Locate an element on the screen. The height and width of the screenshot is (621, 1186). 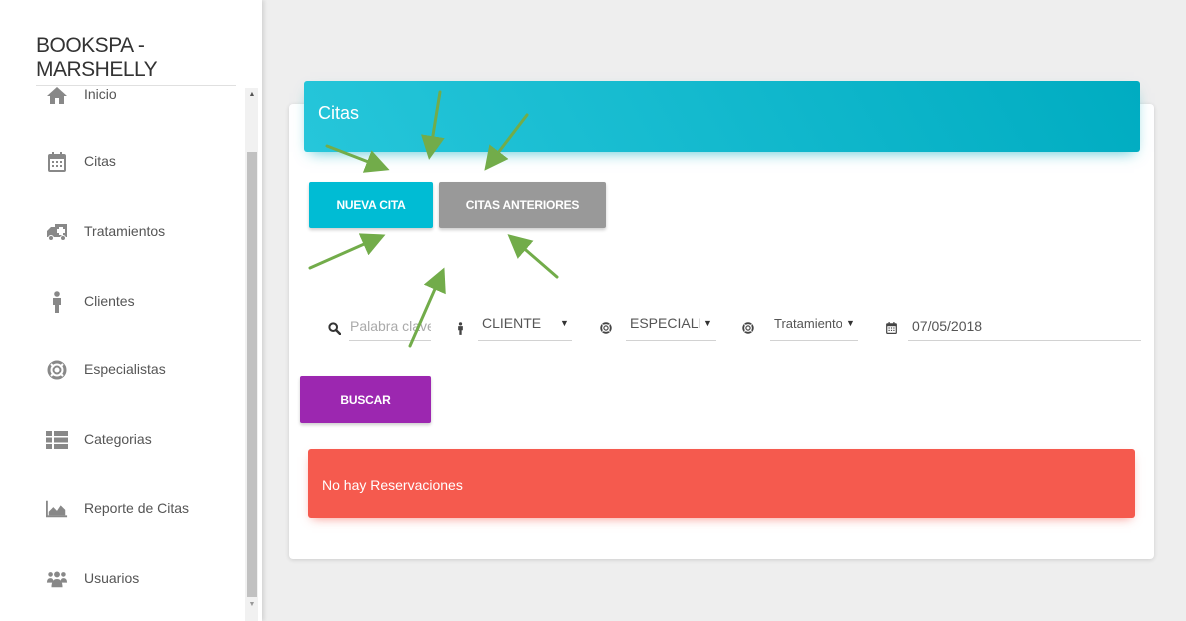
users-icon is located at coordinates (57, 579).